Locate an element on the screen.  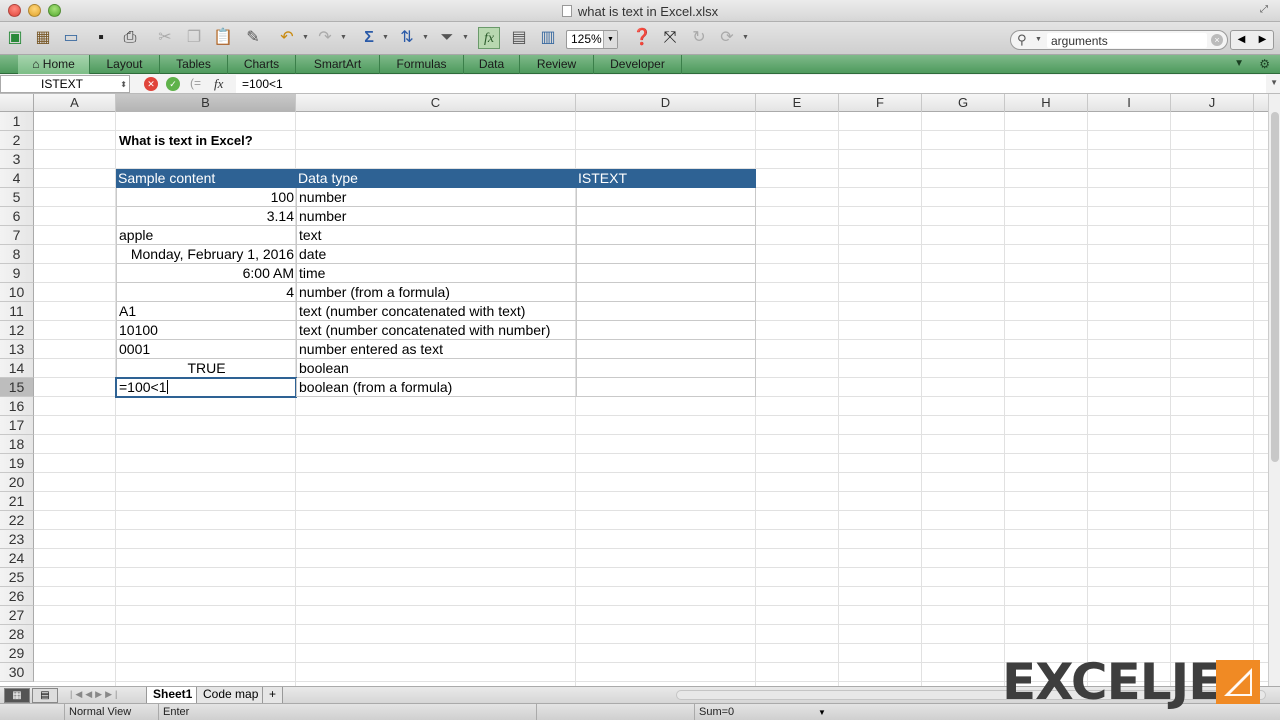
cell-sample-content: 4 is located at coordinates (206, 292).